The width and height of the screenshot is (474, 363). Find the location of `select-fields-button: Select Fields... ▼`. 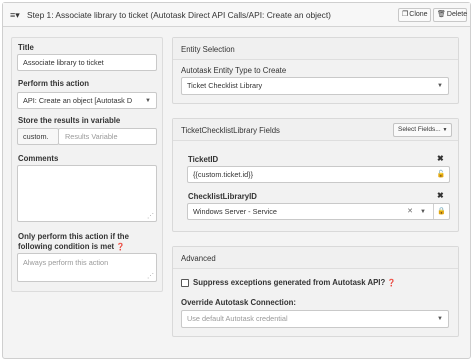

select-fields-button: Select Fields... ▼ is located at coordinates (422, 130).